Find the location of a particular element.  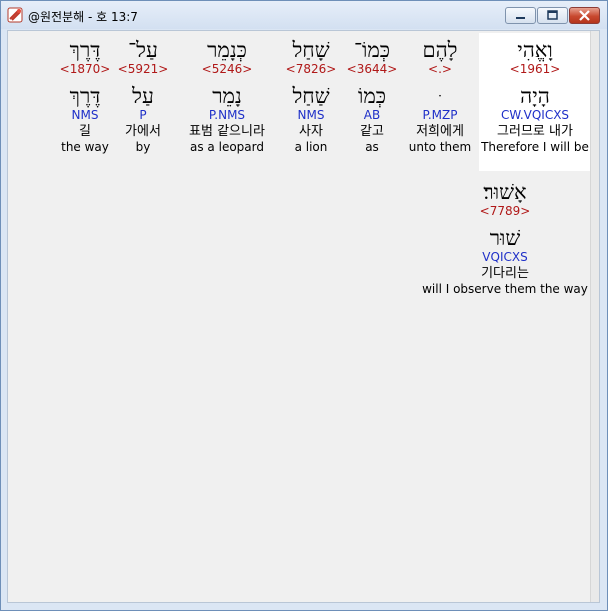

restore-icon is located at coordinates (552, 15).